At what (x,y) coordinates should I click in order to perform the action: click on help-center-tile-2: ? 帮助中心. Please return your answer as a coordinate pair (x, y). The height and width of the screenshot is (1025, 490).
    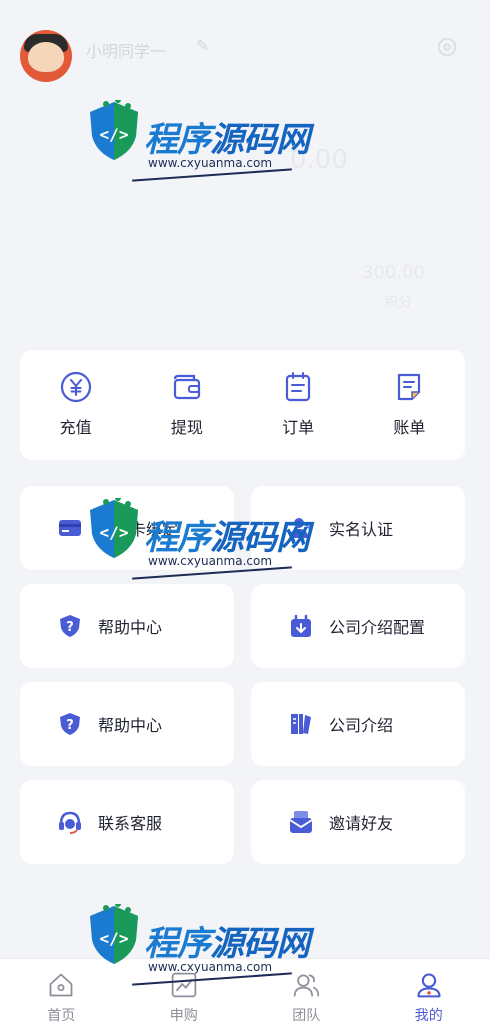
    Looking at the image, I should click on (127, 724).